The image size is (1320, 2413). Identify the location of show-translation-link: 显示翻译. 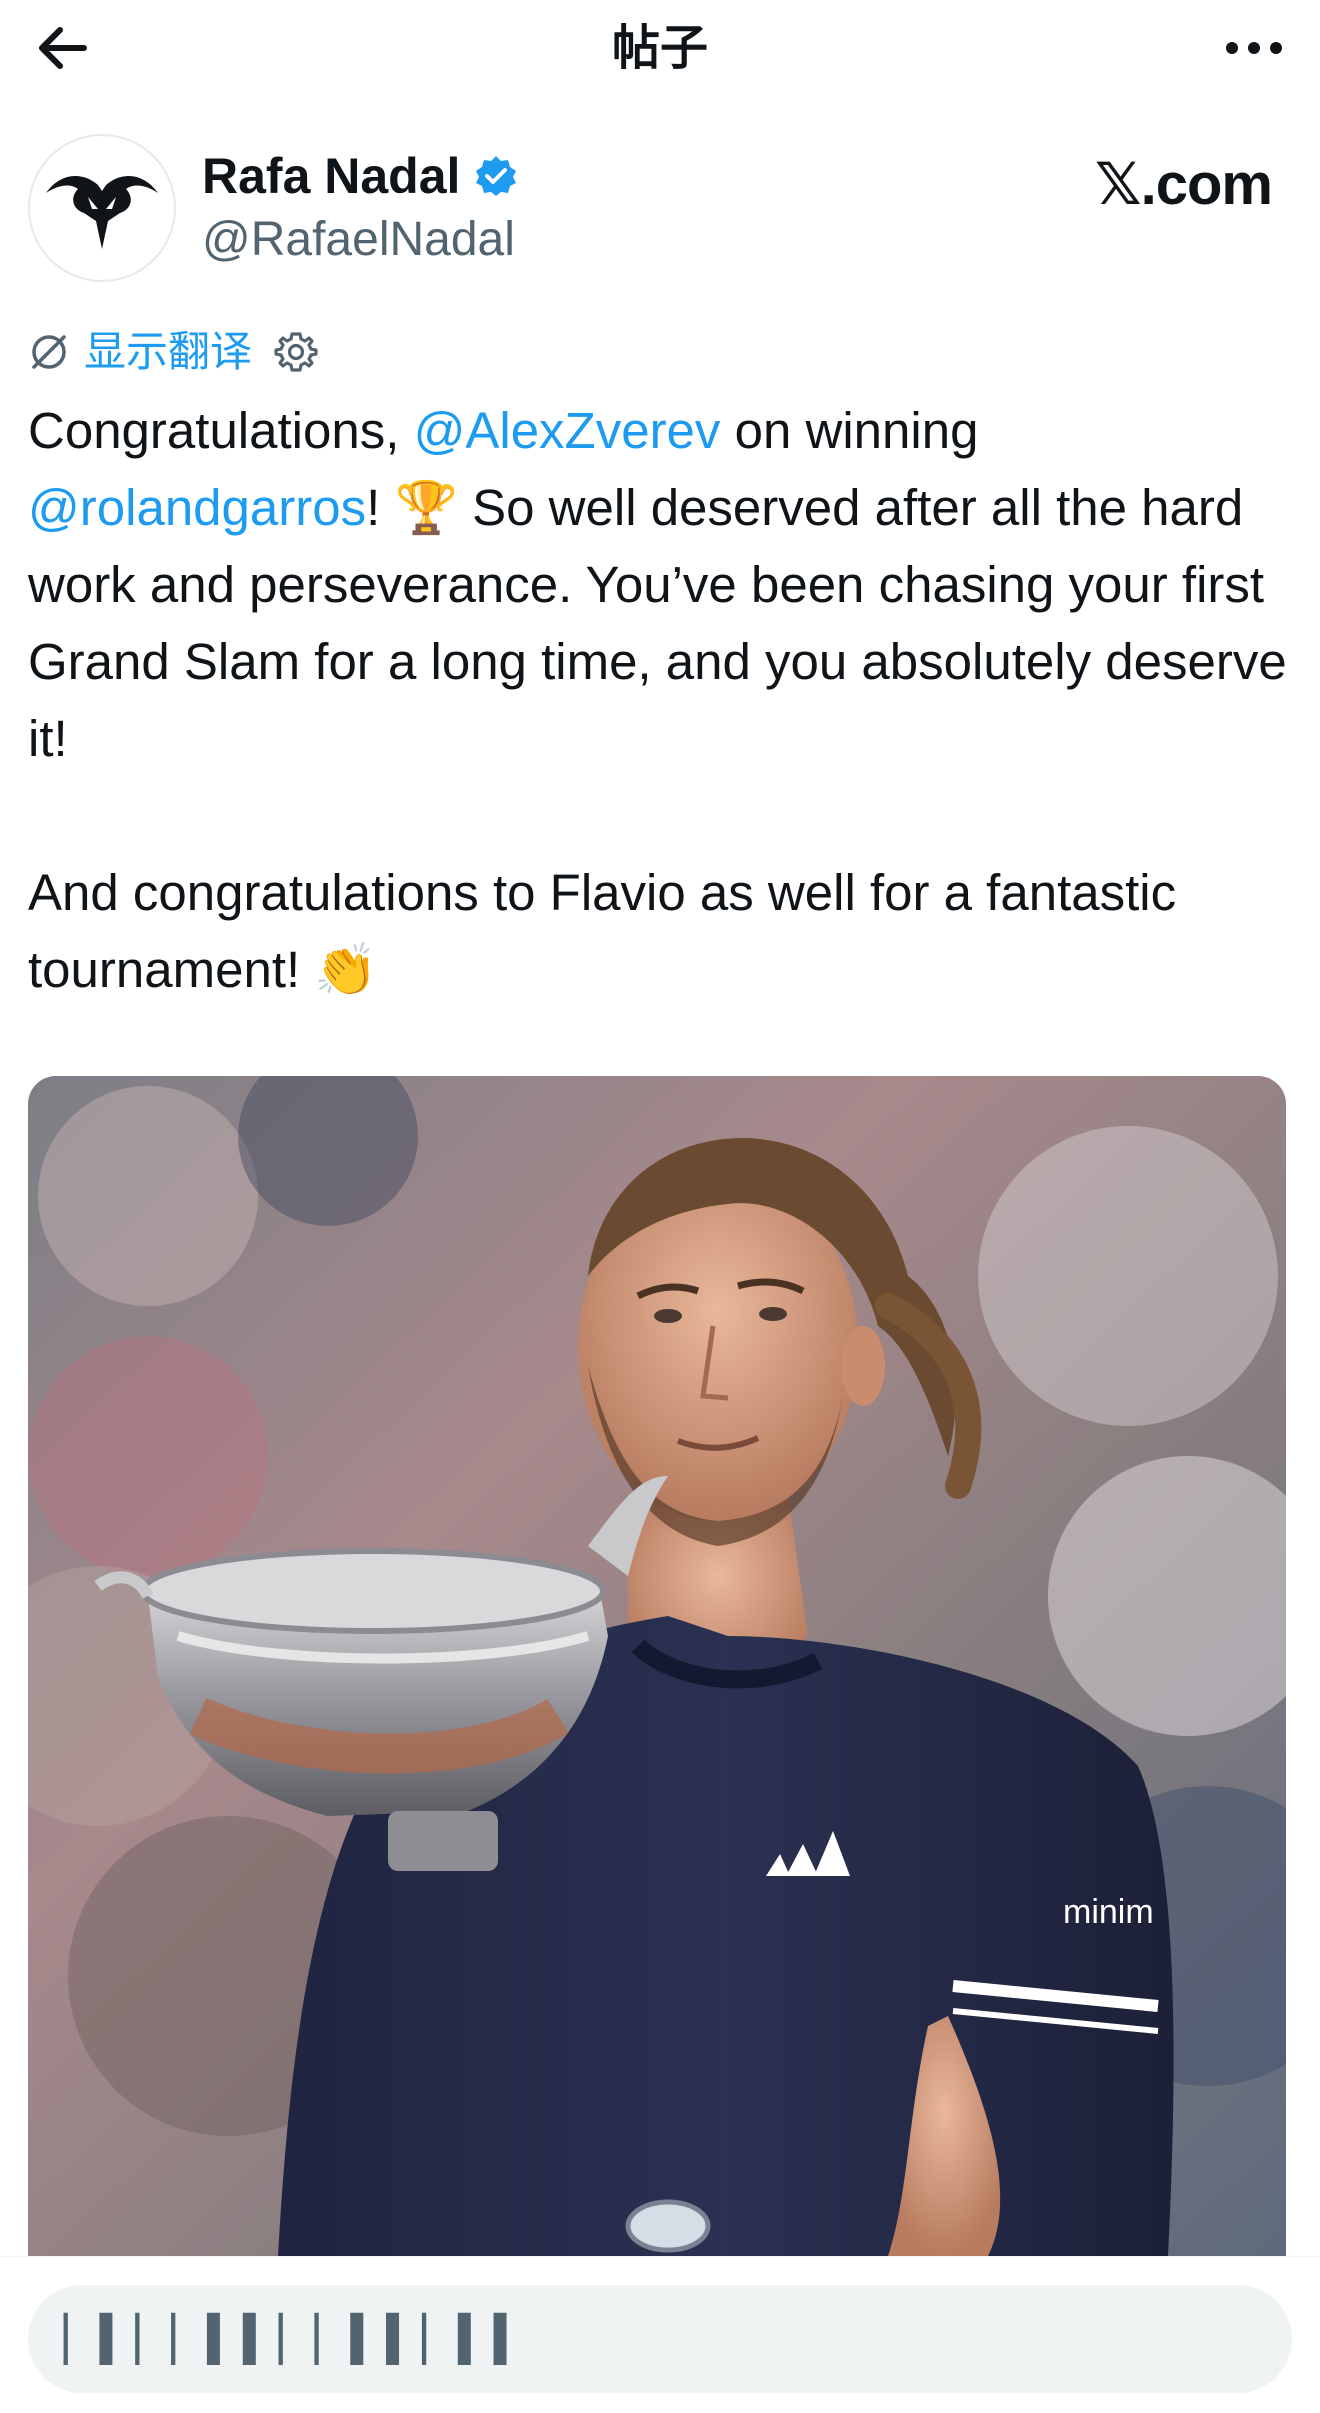
(168, 352).